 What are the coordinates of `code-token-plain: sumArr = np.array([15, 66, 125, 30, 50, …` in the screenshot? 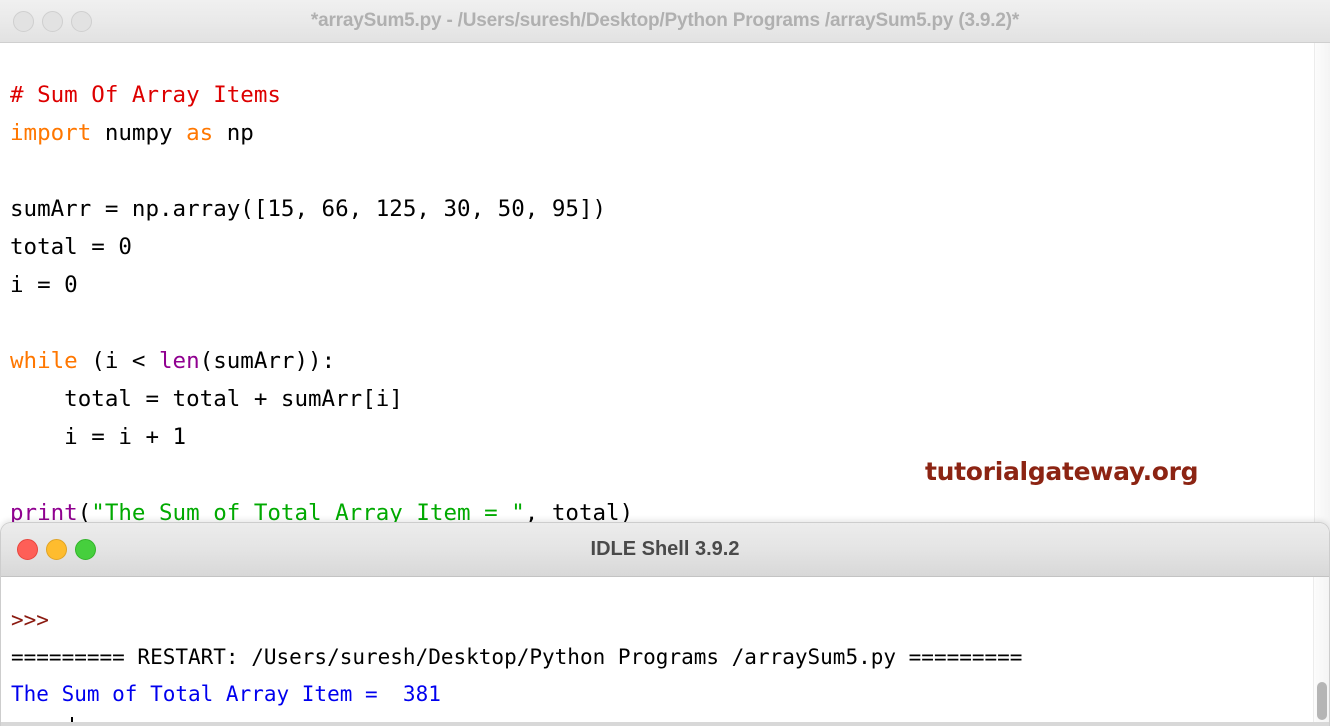 It's located at (308, 208).